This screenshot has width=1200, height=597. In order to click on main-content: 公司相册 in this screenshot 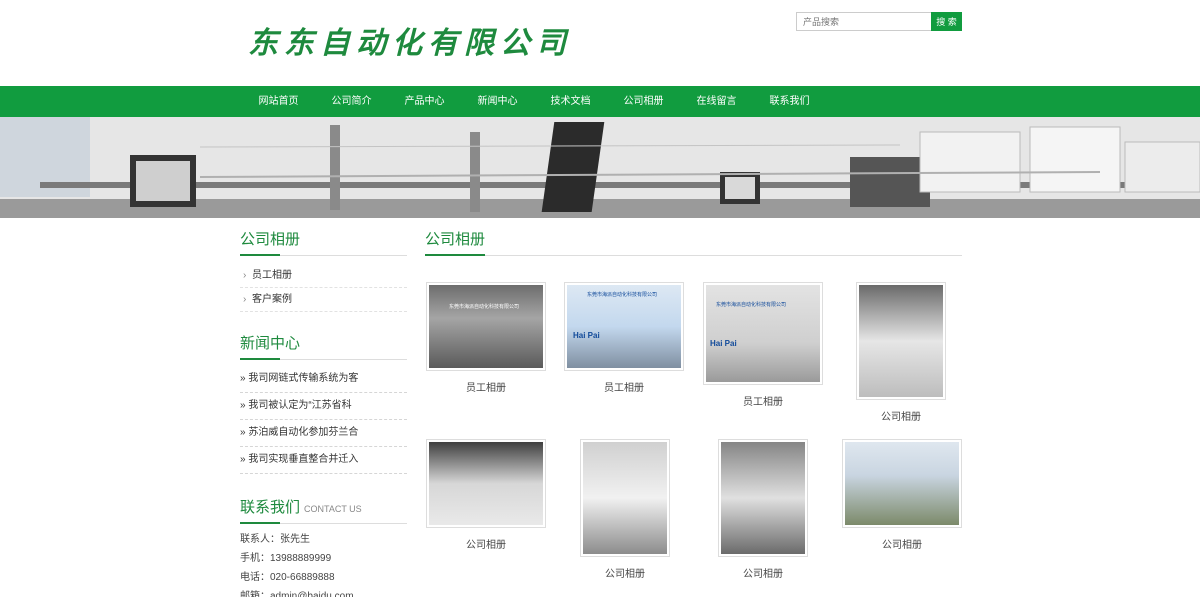, I will do `click(693, 242)`.